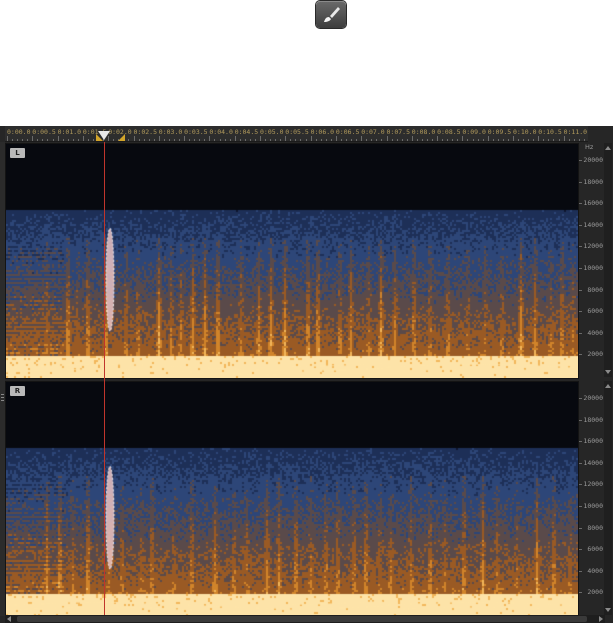 The width and height of the screenshot is (613, 623). Describe the element at coordinates (145, 132) in the screenshot. I see `time-label: 0:02.5` at that location.